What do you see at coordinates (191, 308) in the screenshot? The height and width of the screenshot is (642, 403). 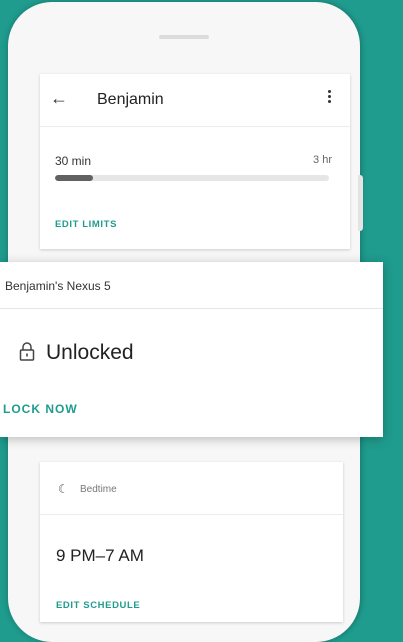 I see `divider` at bounding box center [191, 308].